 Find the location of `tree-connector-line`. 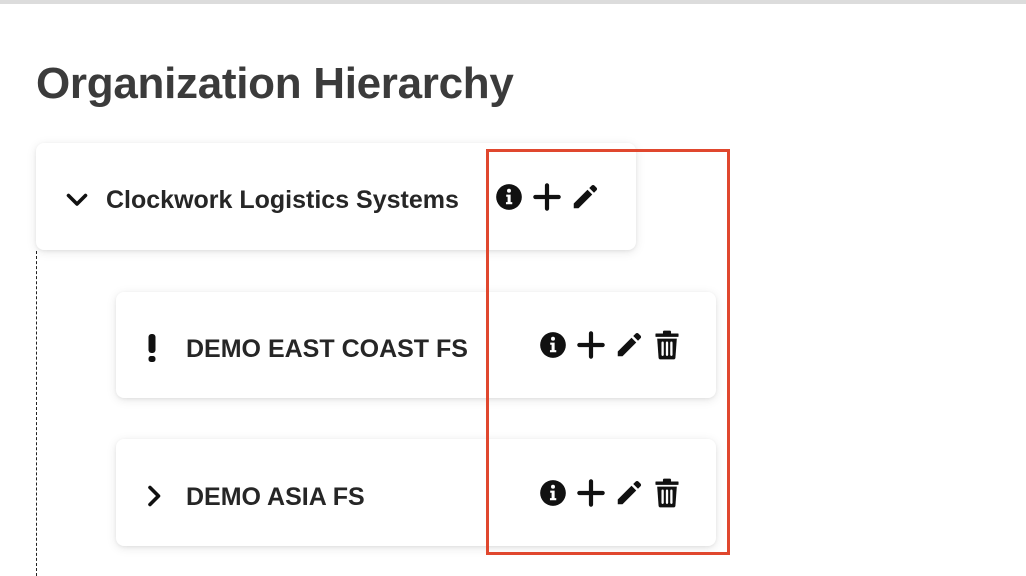

tree-connector-line is located at coordinates (36, 413).